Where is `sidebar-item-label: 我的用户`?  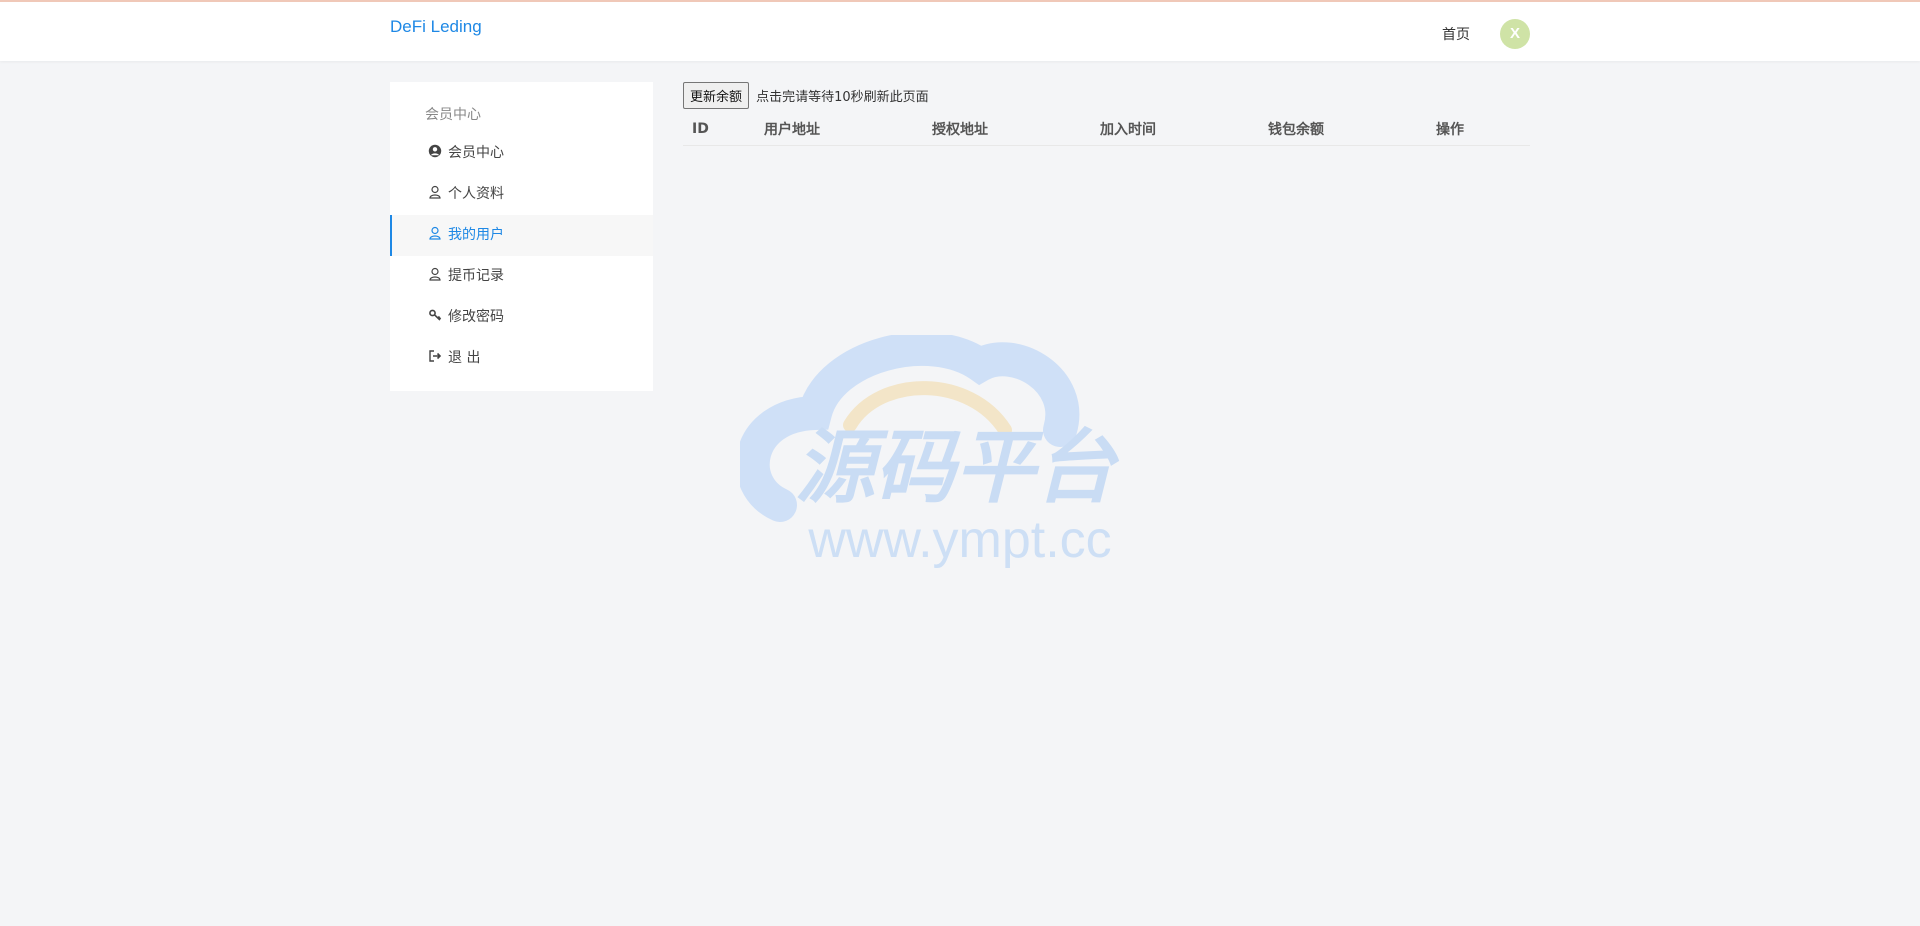
sidebar-item-label: 我的用户 is located at coordinates (476, 235).